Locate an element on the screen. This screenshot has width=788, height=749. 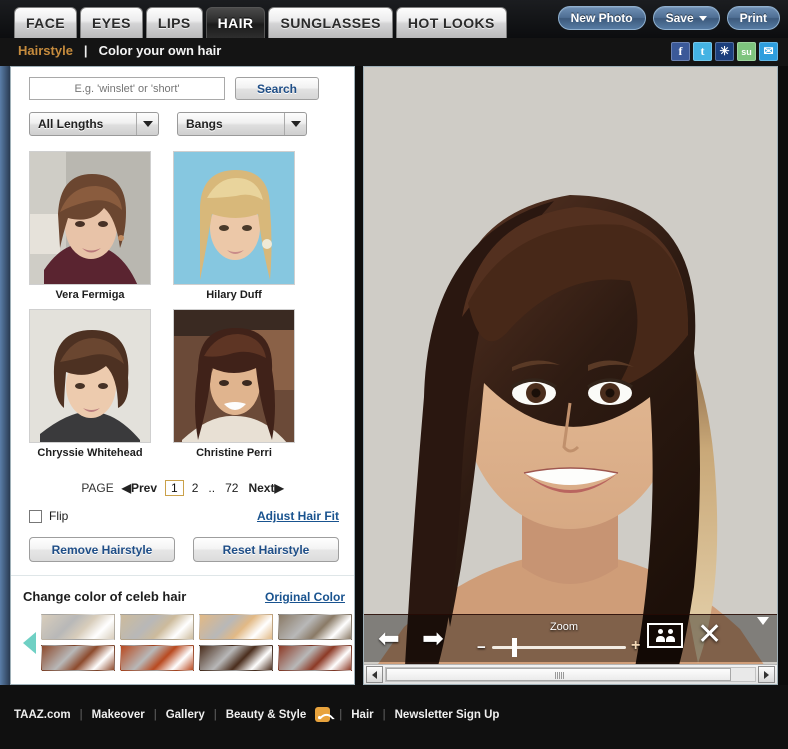
close-icon: ✕ is located at coordinates (709, 635).